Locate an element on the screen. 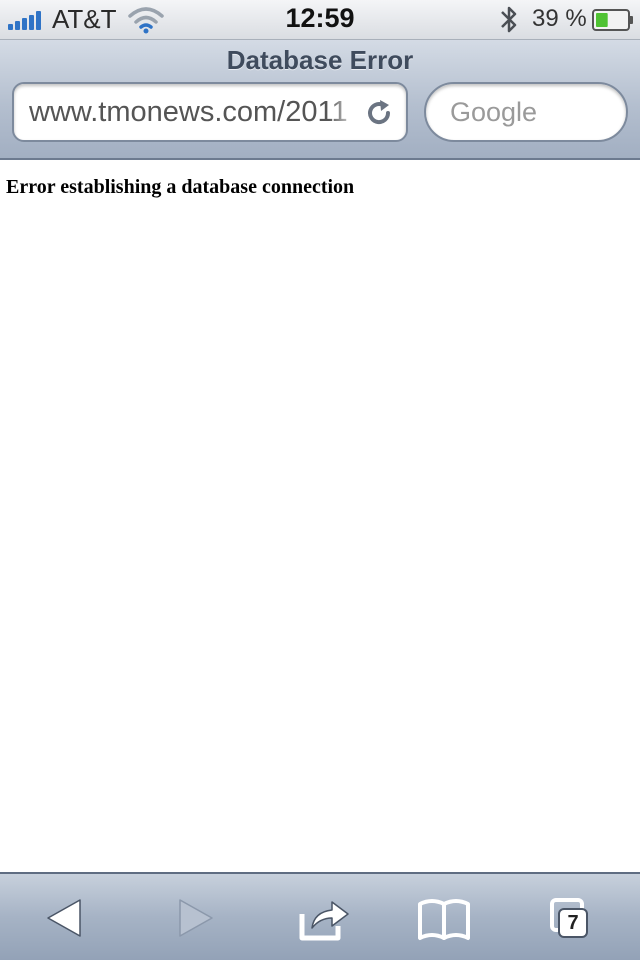 The image size is (640, 960). bluetooth-icon is located at coordinates (509, 19).